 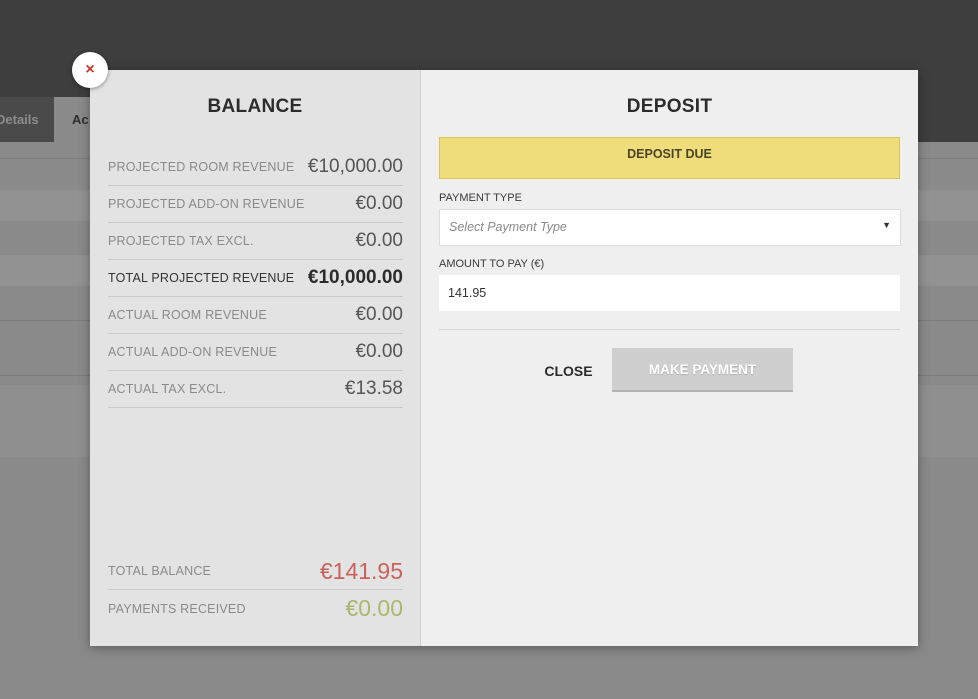 I want to click on payment-type-placeholder: Select Payment Type, so click(x=508, y=227).